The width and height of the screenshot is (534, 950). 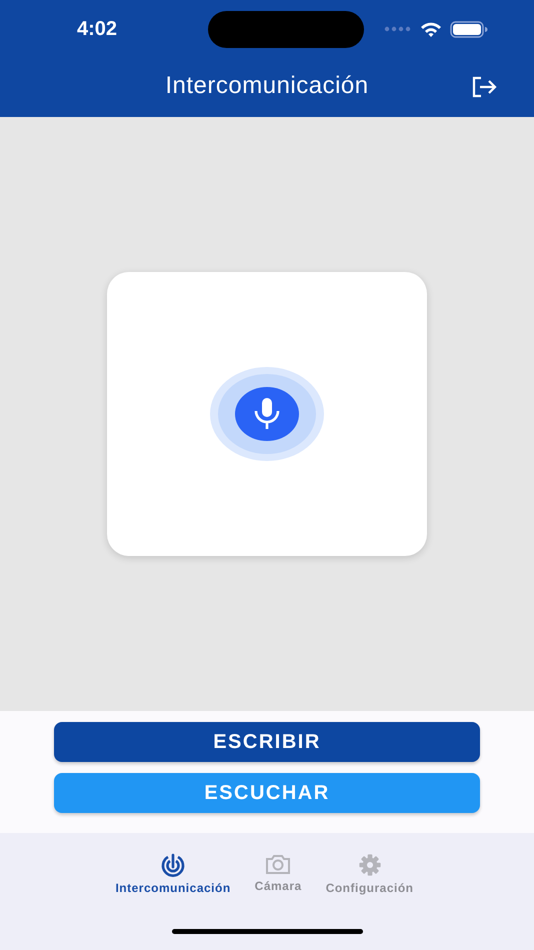 I want to click on tab-item: Configuración, so click(x=370, y=874).